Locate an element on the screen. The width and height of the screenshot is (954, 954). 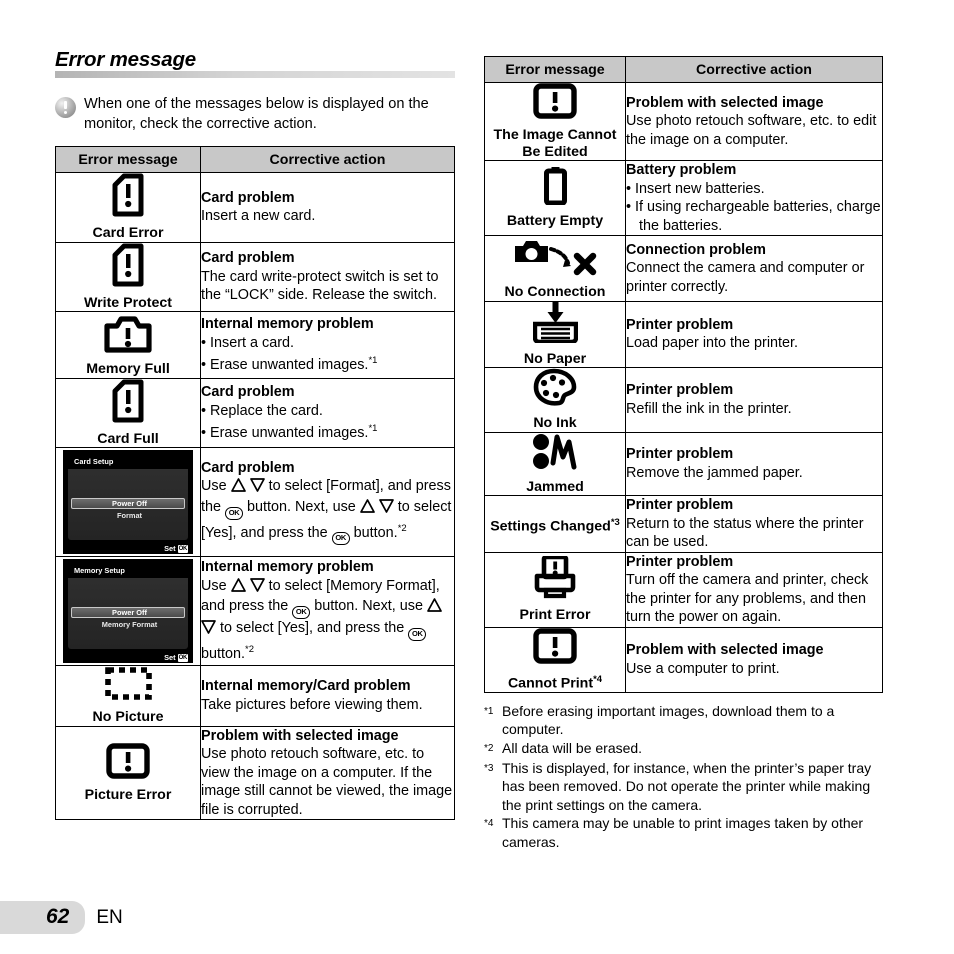
action-bullet-item: • Replace the card. is located at coordinates (262, 410).